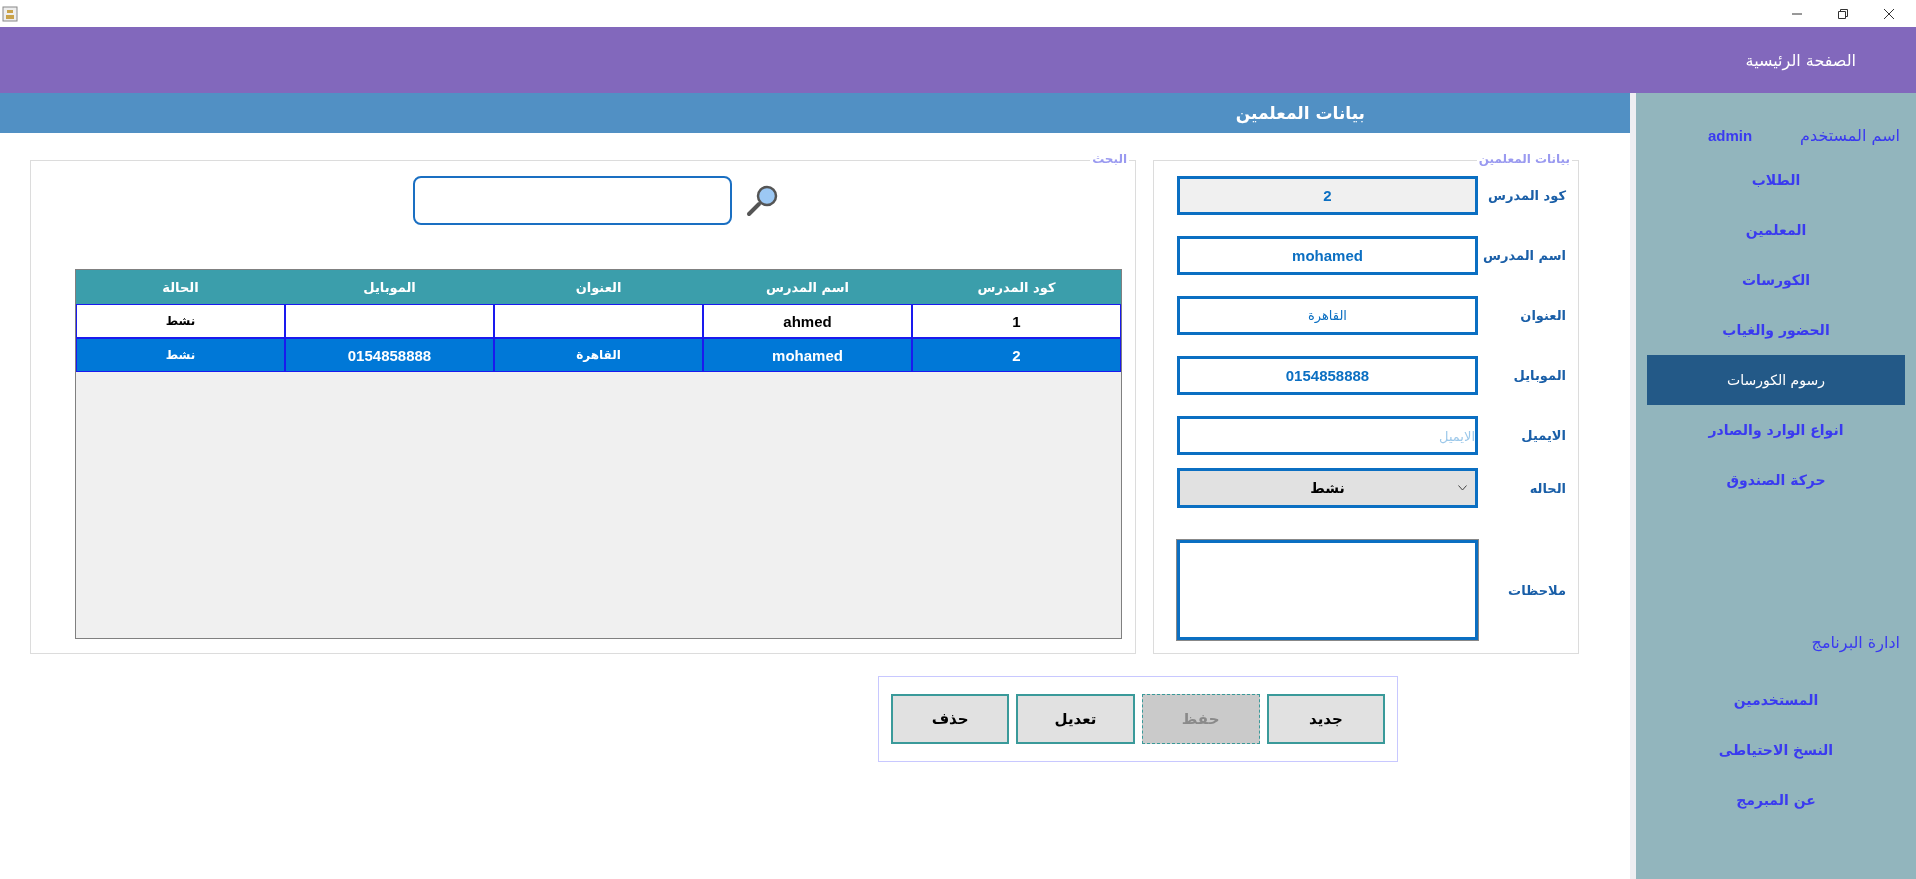 The image size is (1916, 879). Describe the element at coordinates (1327, 315) in the screenshot. I see `input-field: القاهرة` at that location.